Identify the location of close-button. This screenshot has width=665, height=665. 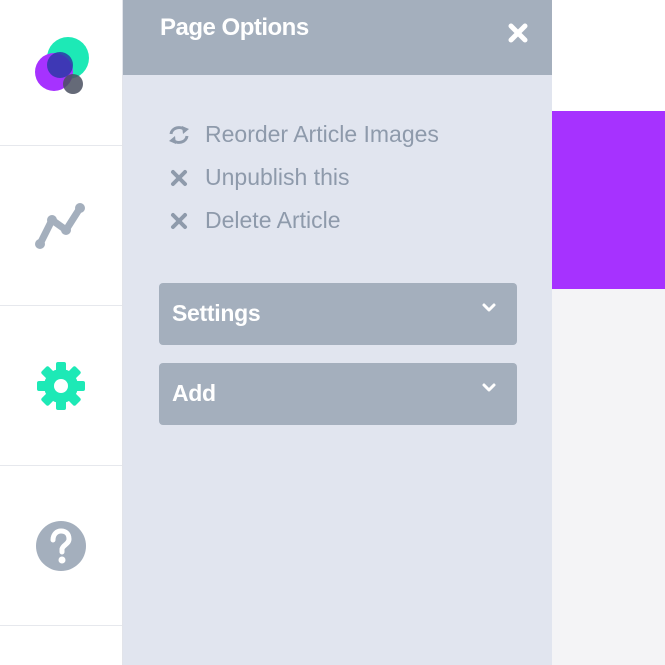
(518, 33).